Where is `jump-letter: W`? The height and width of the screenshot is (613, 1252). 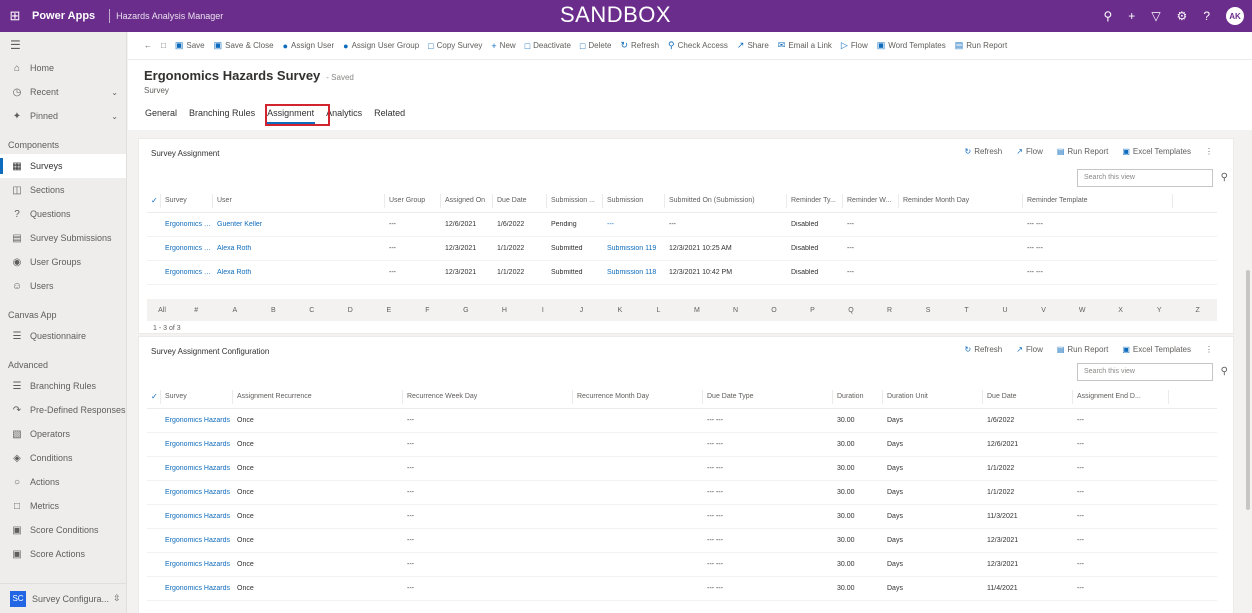 jump-letter: W is located at coordinates (1082, 310).